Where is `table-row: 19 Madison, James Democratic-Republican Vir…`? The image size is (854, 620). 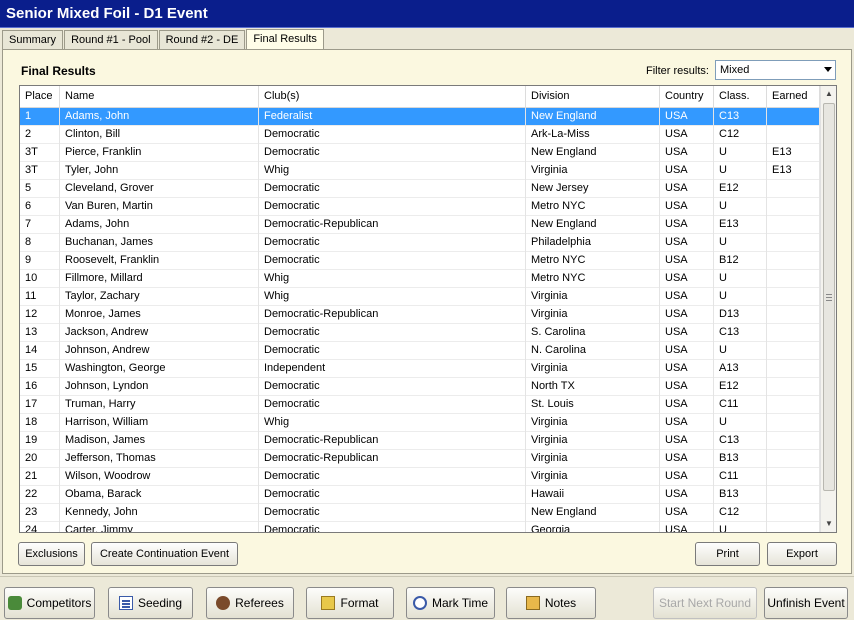 table-row: 19 Madison, James Democratic-Republican Vir… is located at coordinates (420, 441).